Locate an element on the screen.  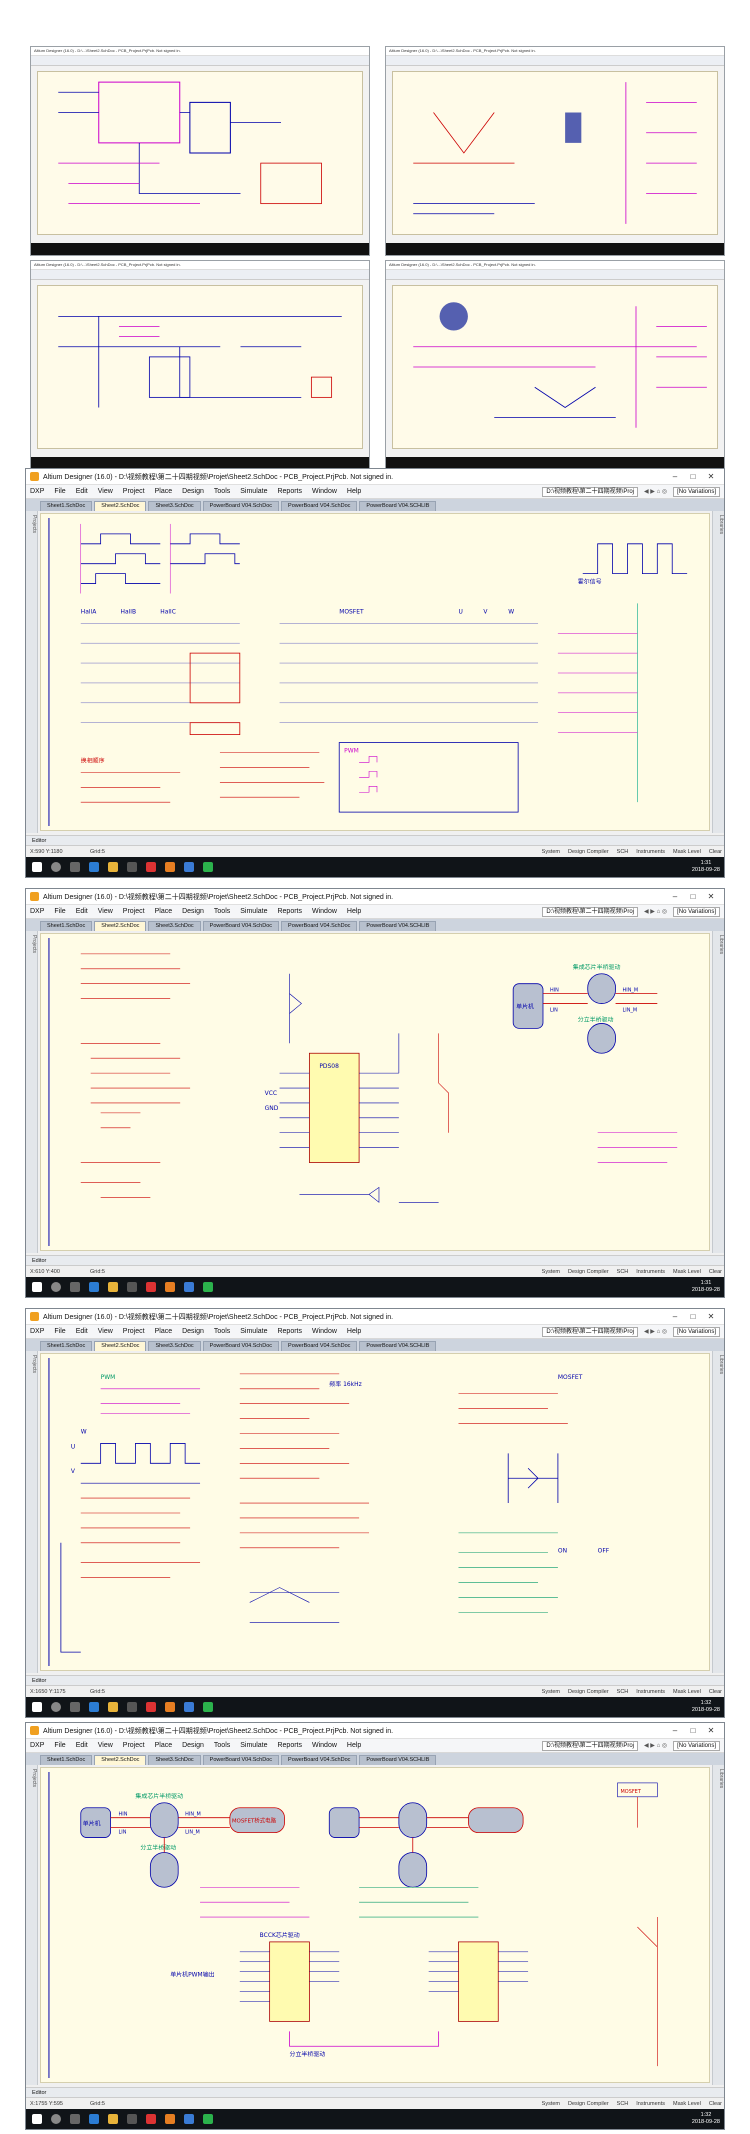
editor-tab: Editor is located at coordinates (375, 2092).